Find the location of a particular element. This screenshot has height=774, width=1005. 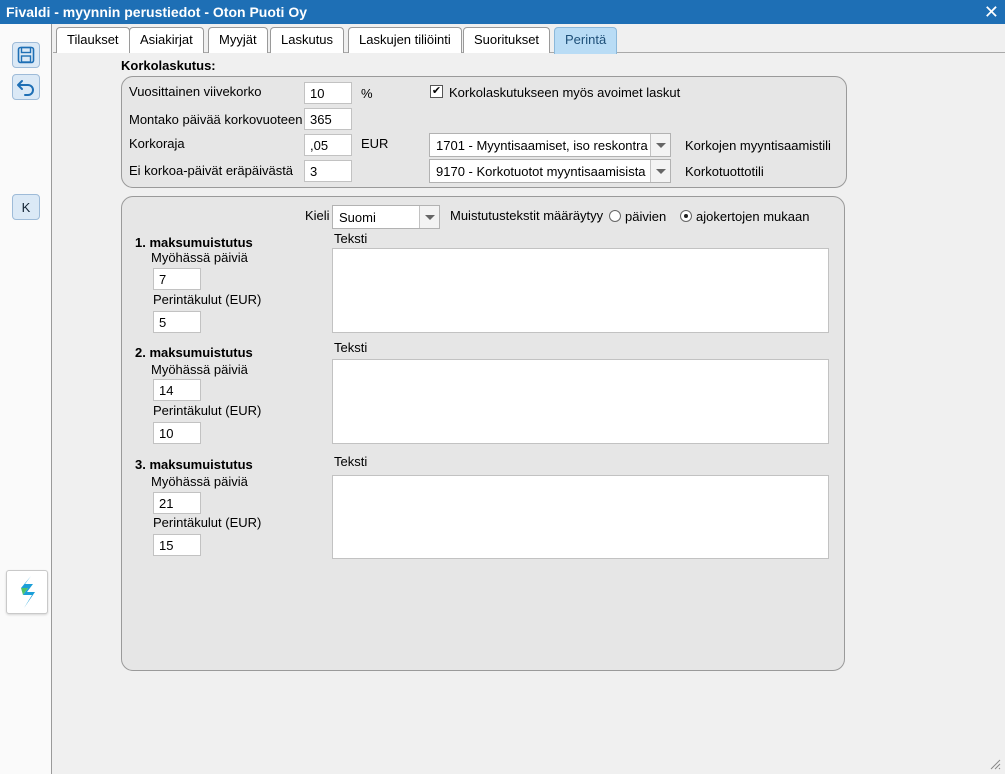

reminder-2-late-days-label: Myöhässä päiviä is located at coordinates (199, 369).